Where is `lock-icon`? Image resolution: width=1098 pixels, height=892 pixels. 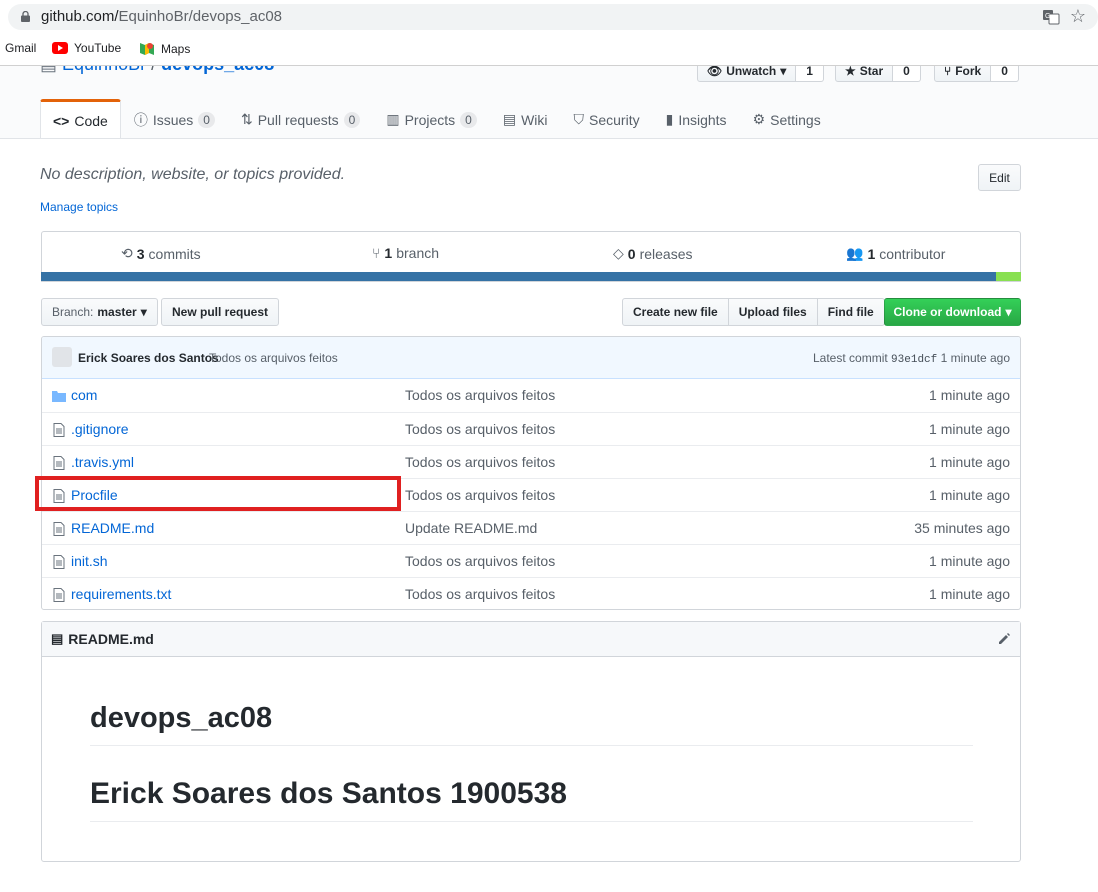 lock-icon is located at coordinates (25, 16).